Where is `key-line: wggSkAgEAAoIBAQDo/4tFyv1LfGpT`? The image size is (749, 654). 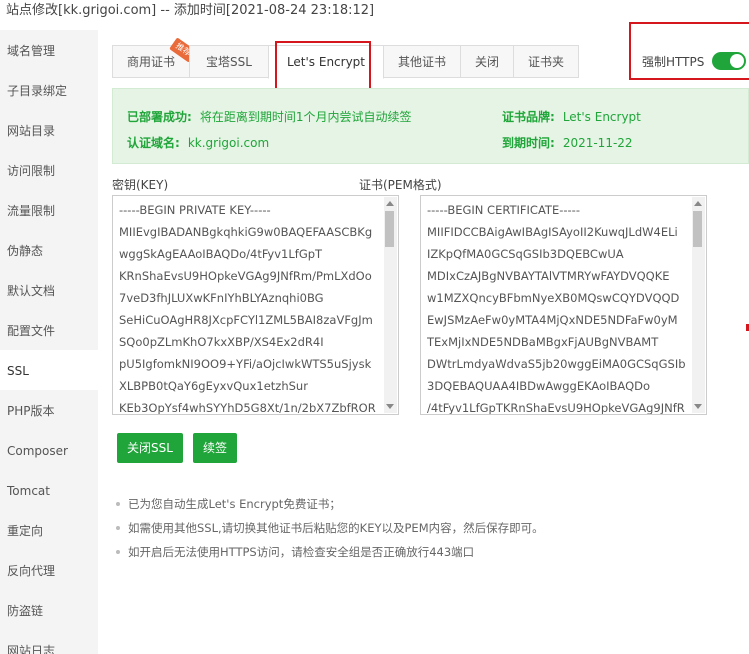 key-line: wggSkAgEAAoIBAQDo/4tFyv1LfGpT is located at coordinates (221, 254).